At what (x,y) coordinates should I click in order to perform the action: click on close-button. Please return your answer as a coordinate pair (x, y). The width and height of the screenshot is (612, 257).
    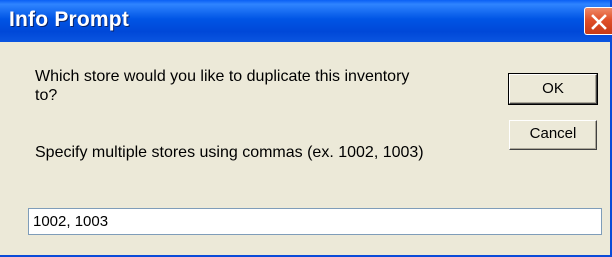
    Looking at the image, I should click on (598, 21).